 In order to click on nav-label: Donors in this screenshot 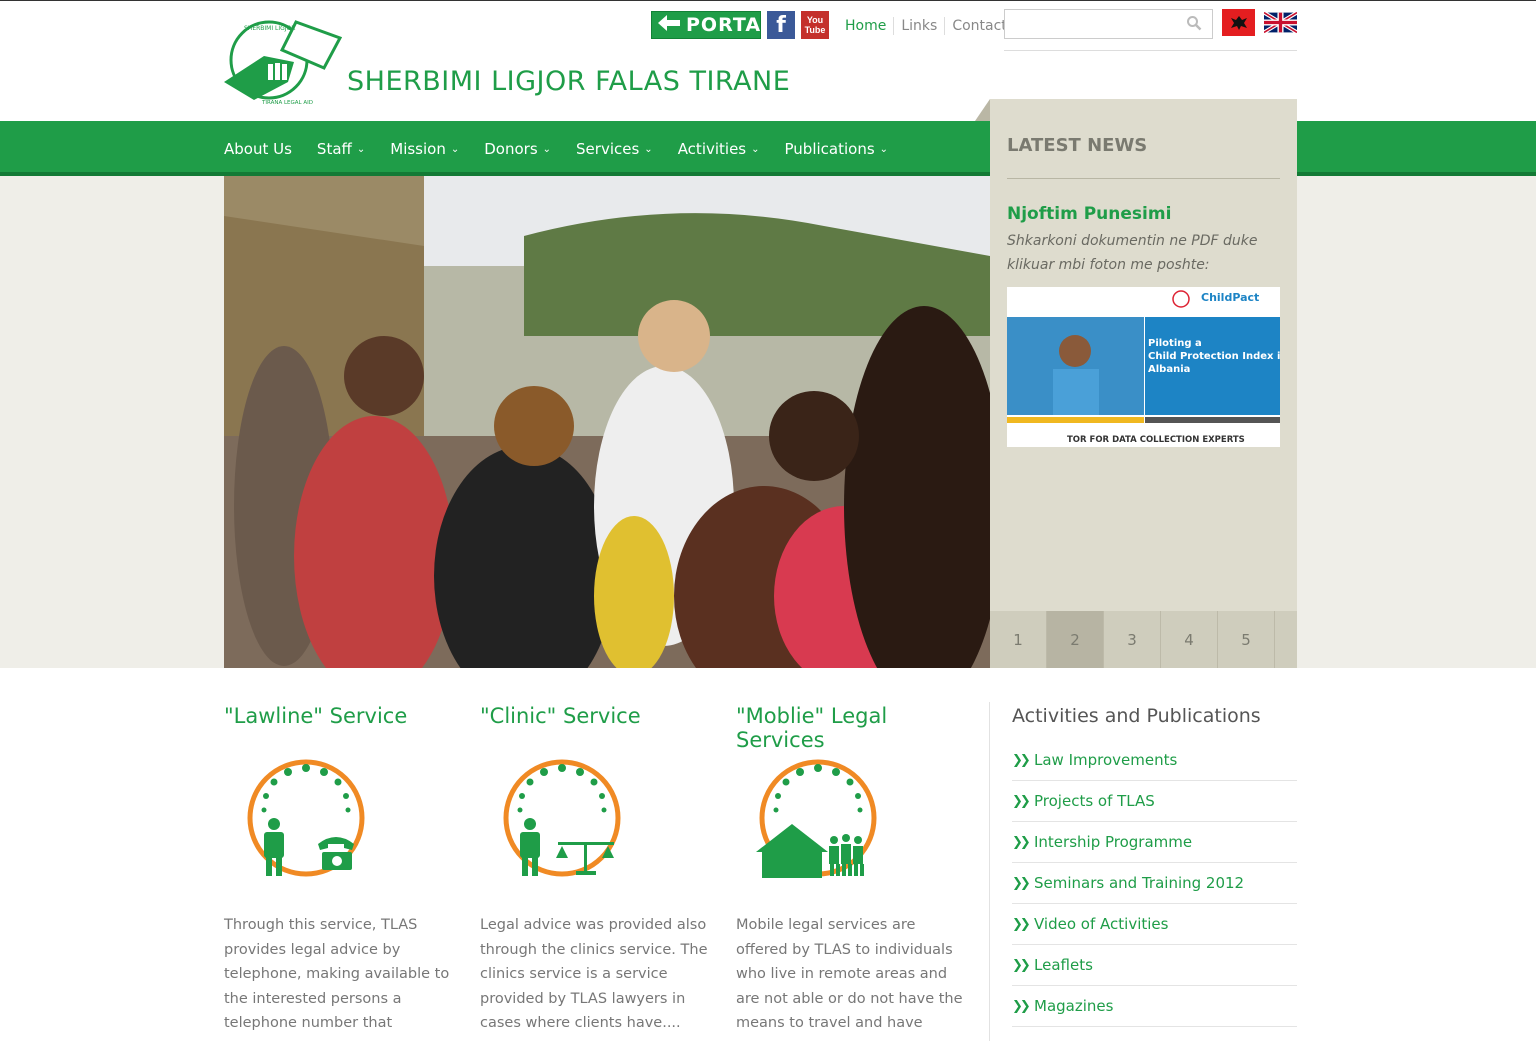, I will do `click(511, 149)`.